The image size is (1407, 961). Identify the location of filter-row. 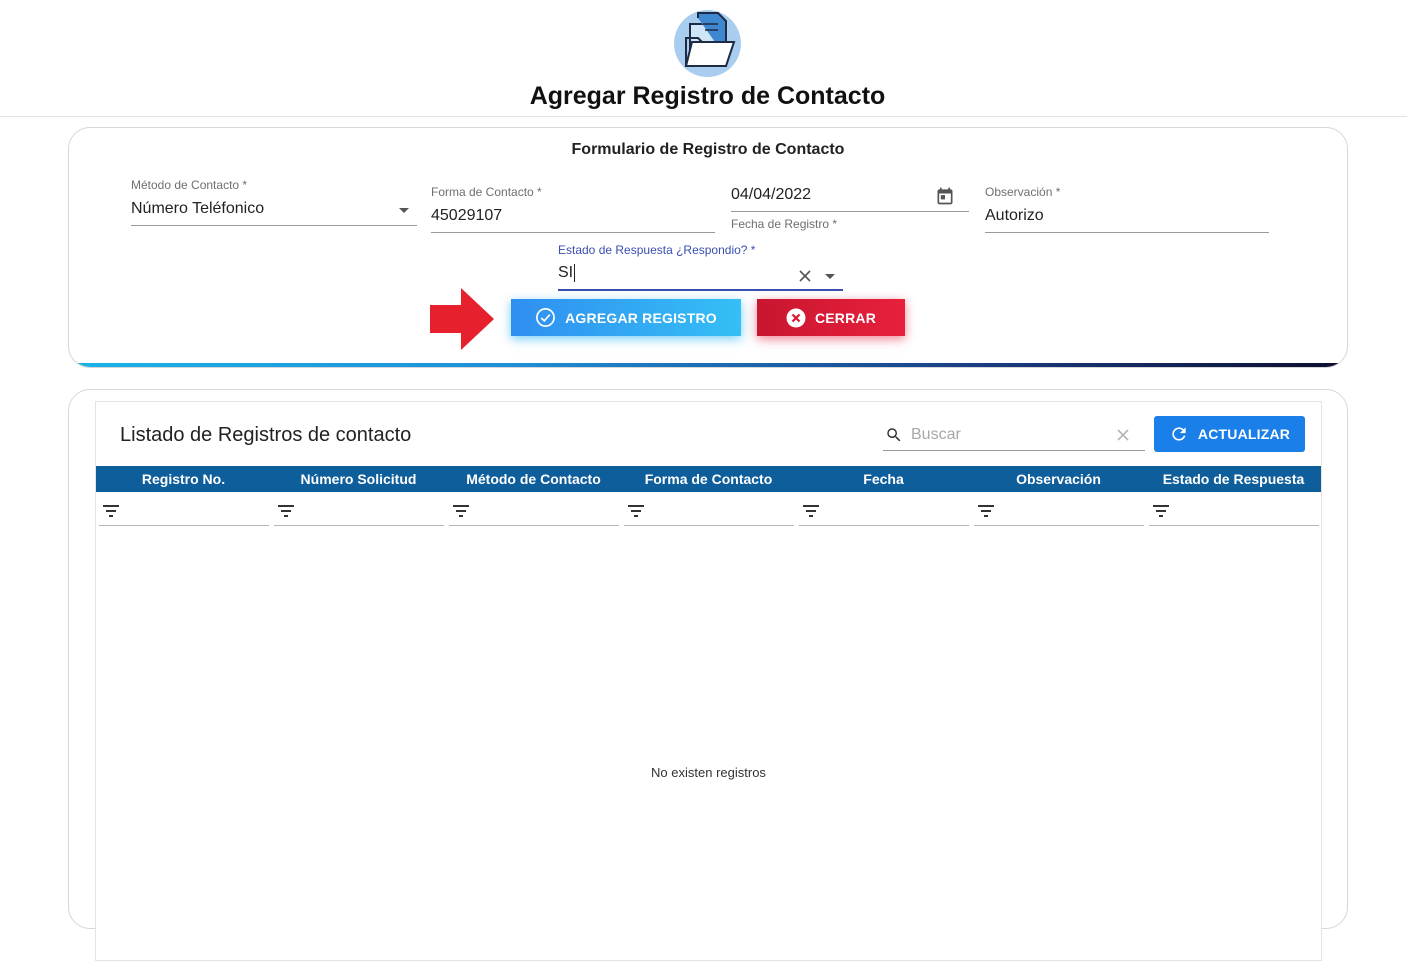
(708, 510).